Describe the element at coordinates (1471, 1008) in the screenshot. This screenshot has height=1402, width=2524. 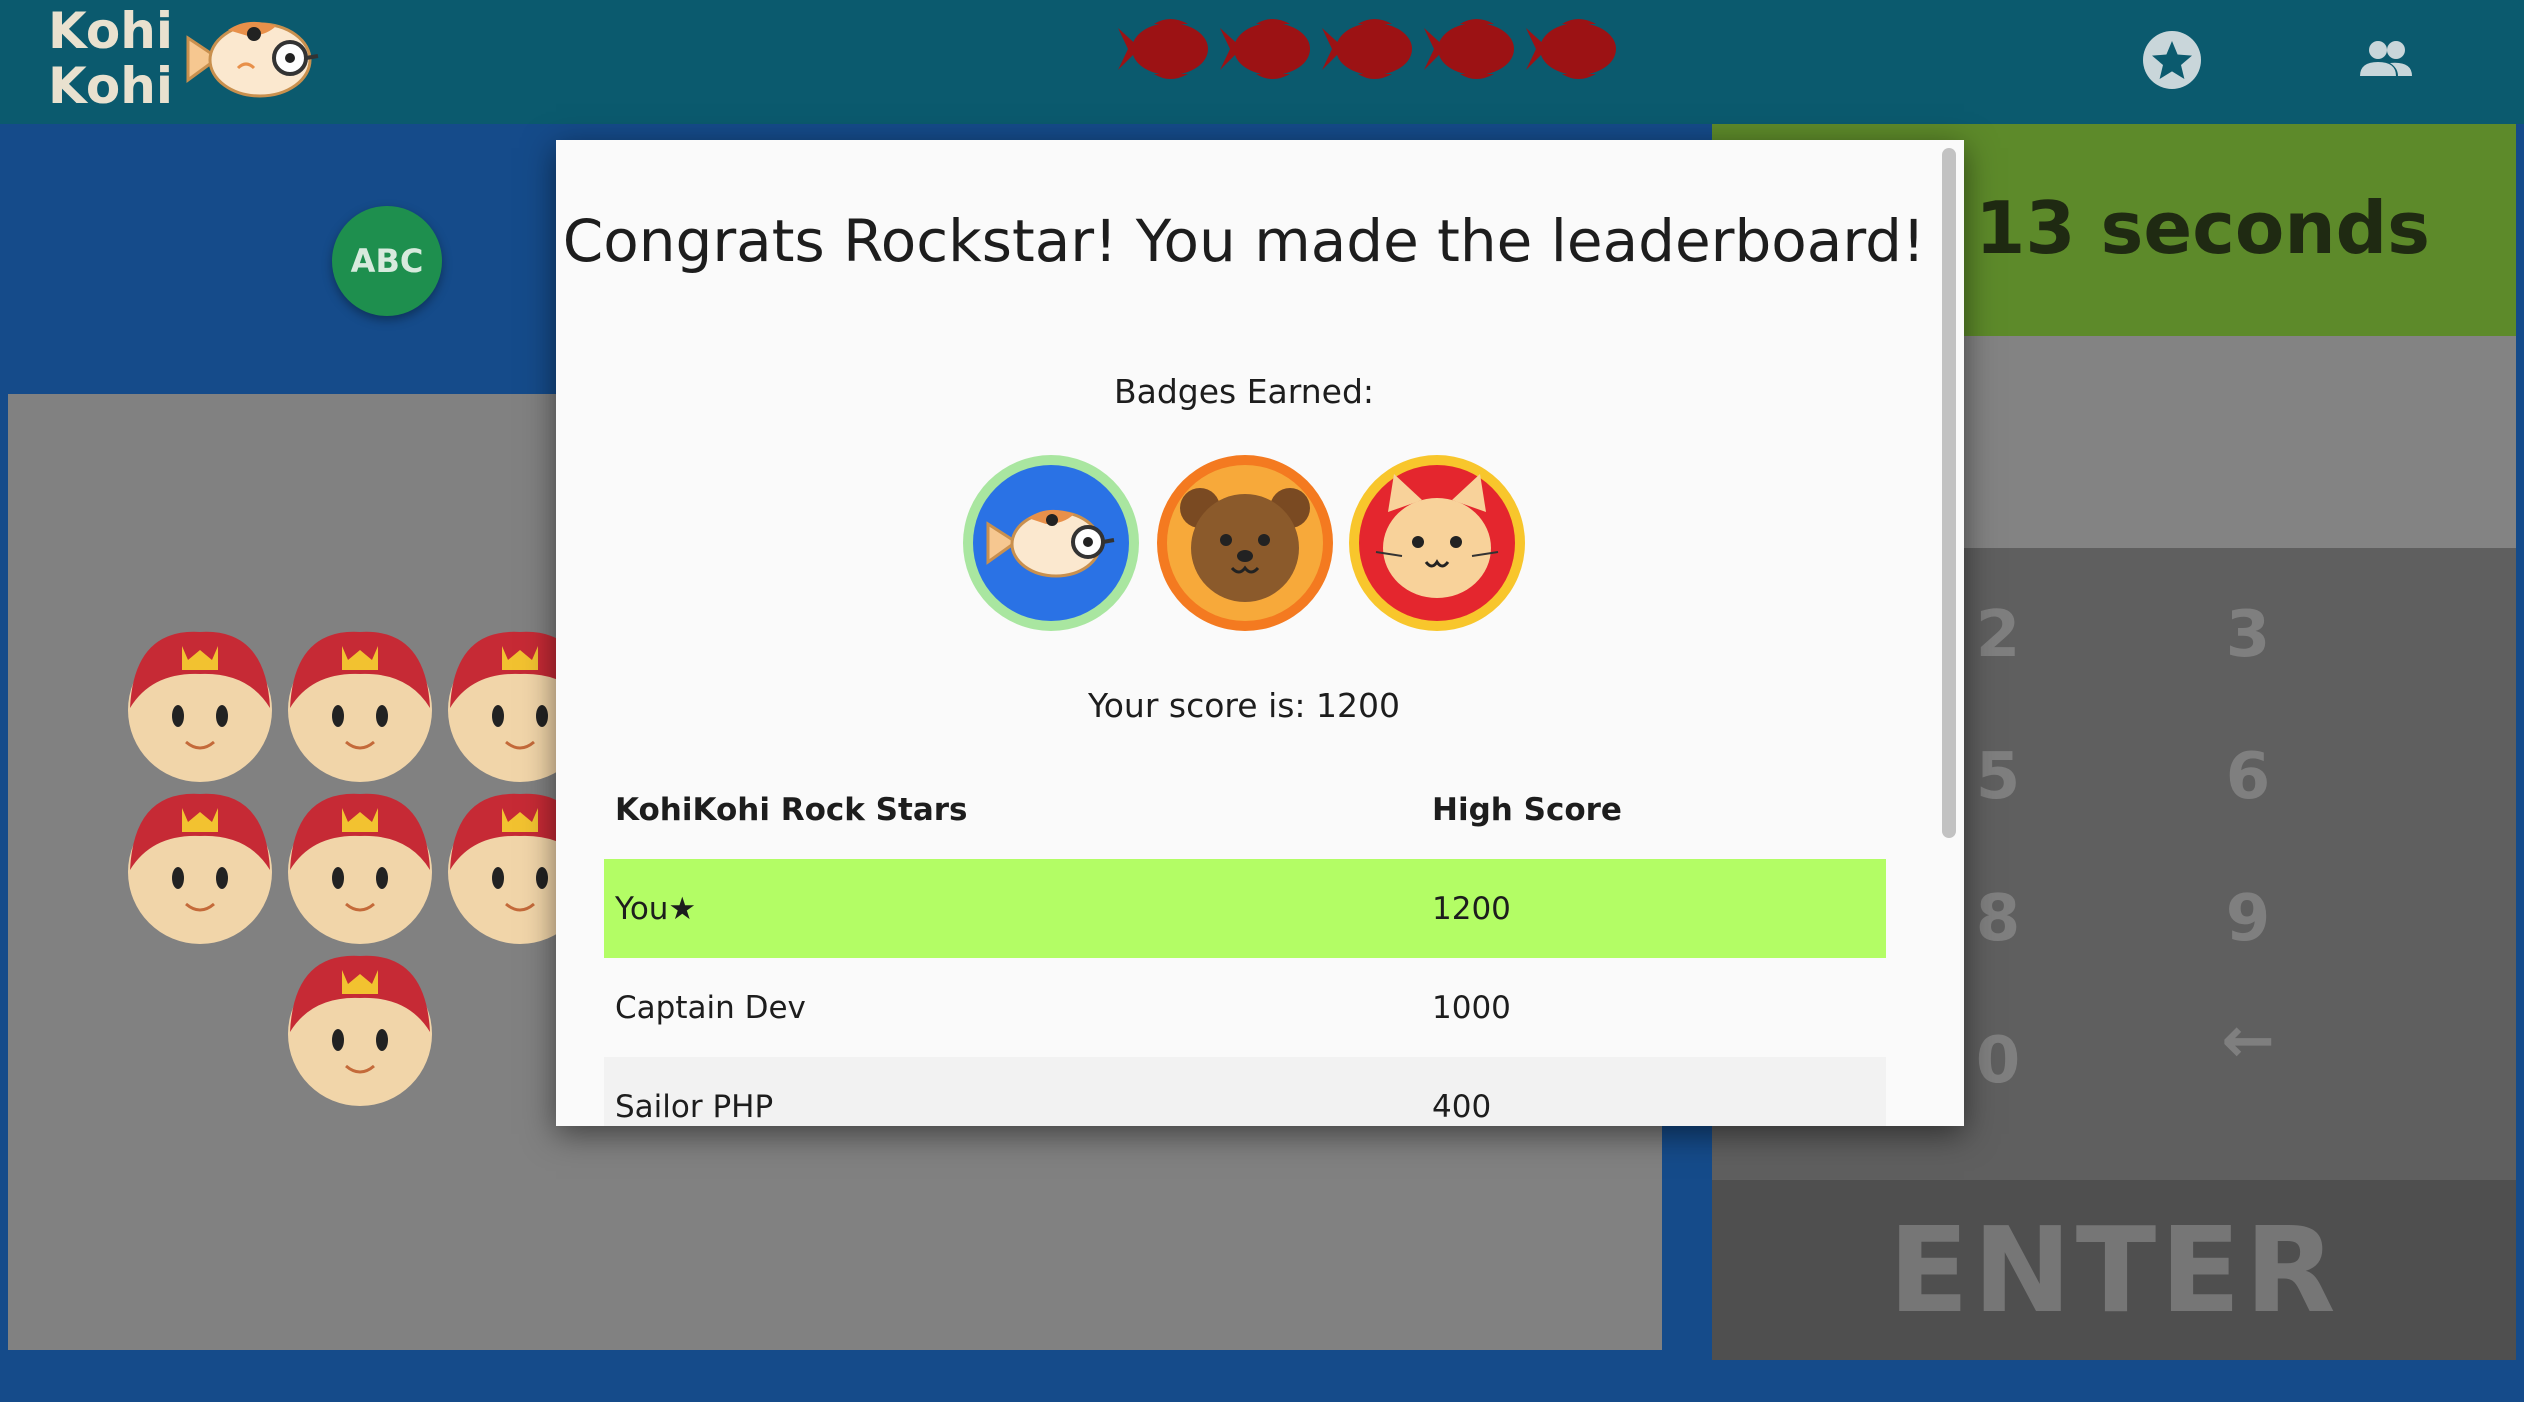
I see `row-score: 1000` at that location.